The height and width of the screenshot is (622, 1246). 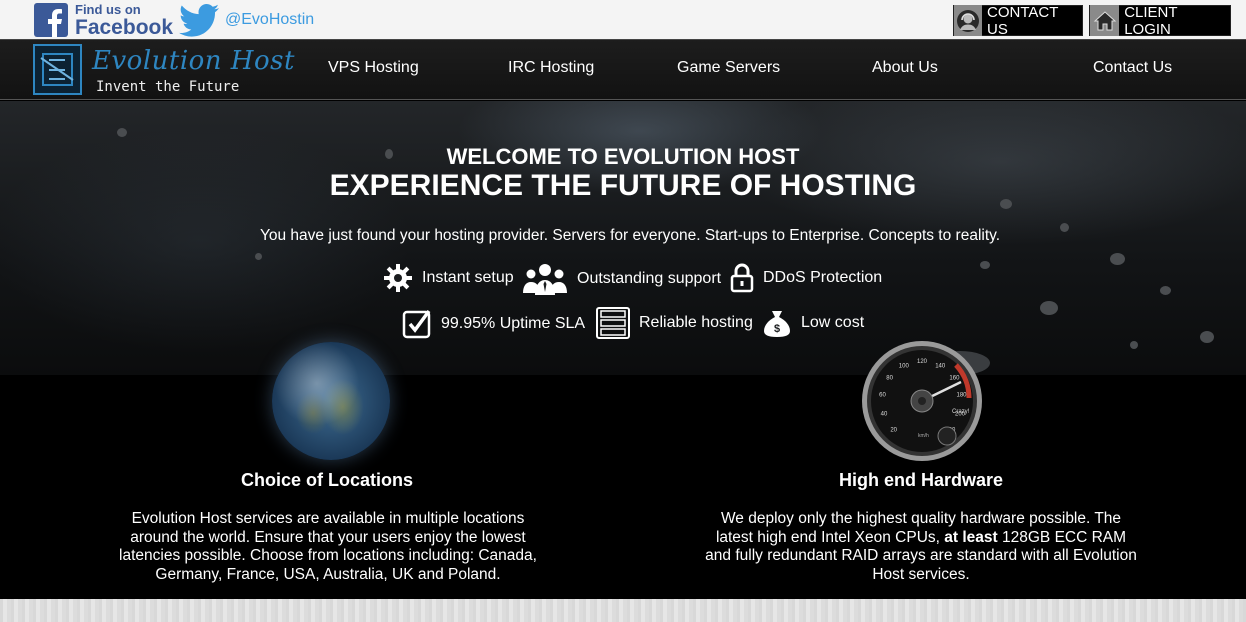 I want to click on gauge-tick-label: 140, so click(x=940, y=366).